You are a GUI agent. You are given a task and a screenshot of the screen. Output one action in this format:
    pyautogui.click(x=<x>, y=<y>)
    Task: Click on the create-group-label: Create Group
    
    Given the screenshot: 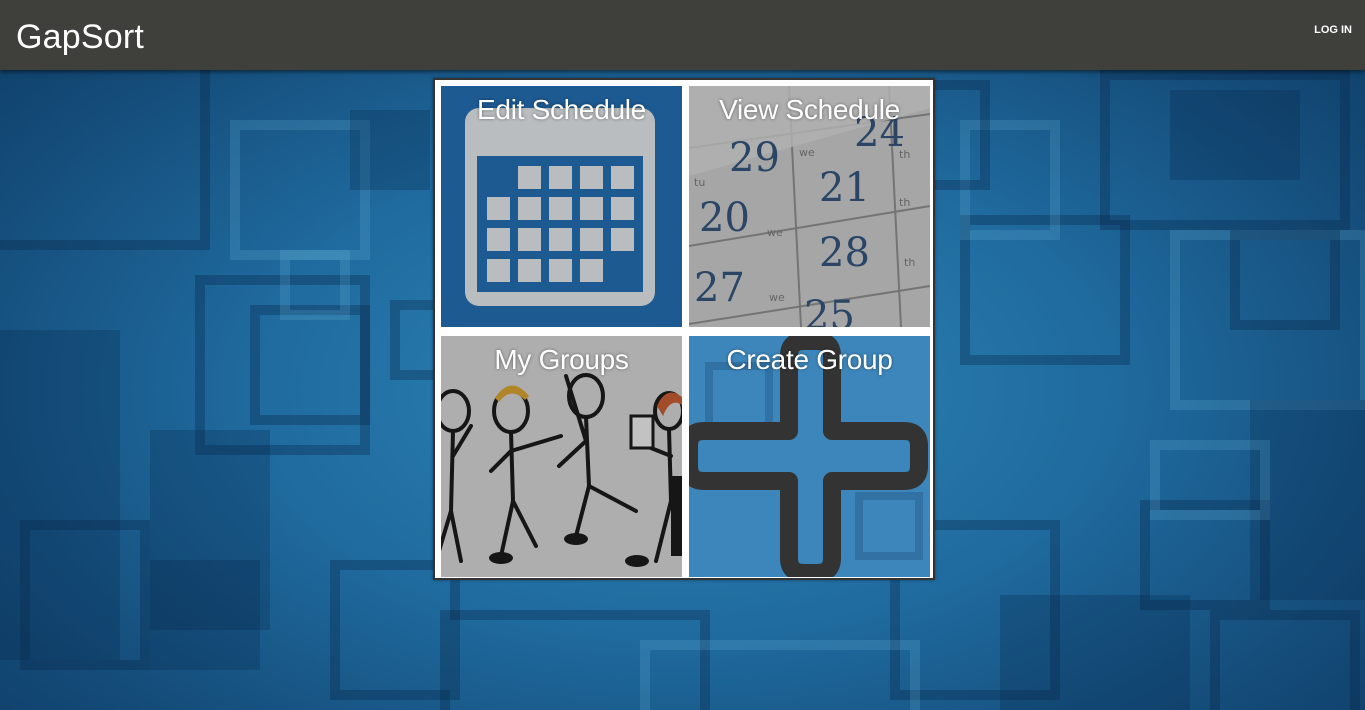 What is the action you would take?
    pyautogui.click(x=809, y=359)
    